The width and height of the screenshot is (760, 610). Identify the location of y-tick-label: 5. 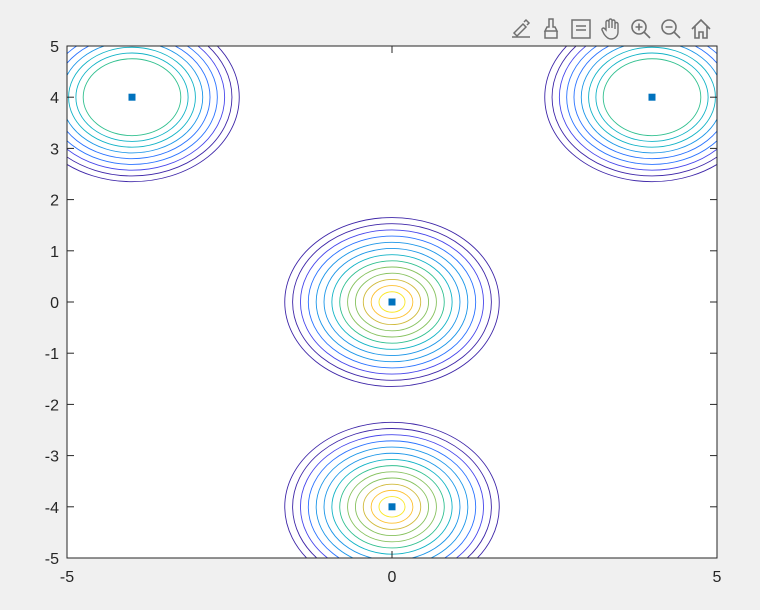
(54, 47).